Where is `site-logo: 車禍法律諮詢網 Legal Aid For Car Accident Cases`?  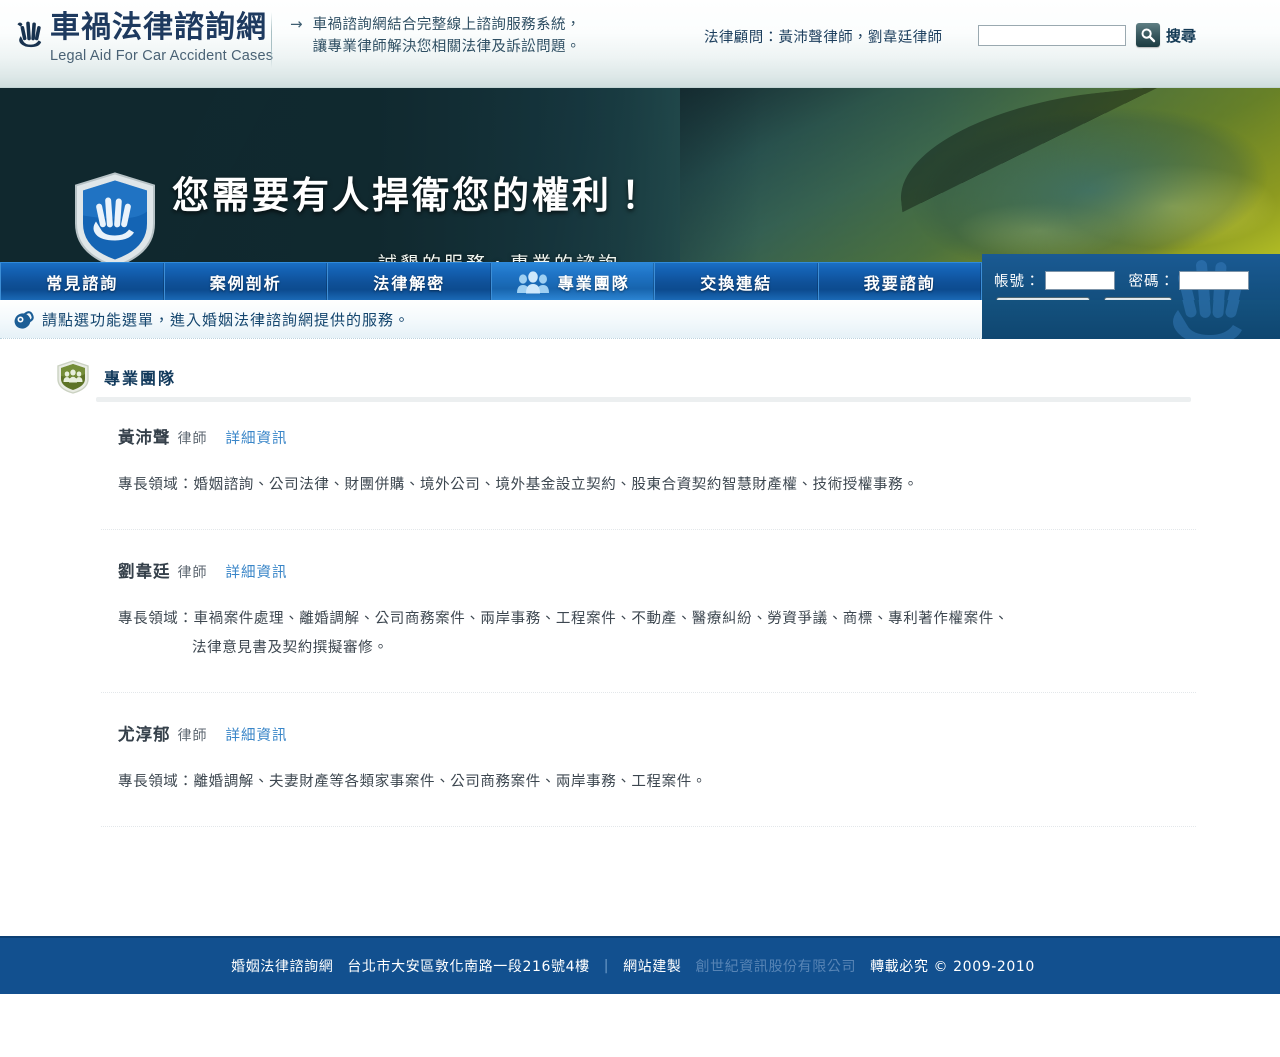 site-logo: 車禍法律諮詢網 Legal Aid For Car Accident Cases is located at coordinates (143, 37).